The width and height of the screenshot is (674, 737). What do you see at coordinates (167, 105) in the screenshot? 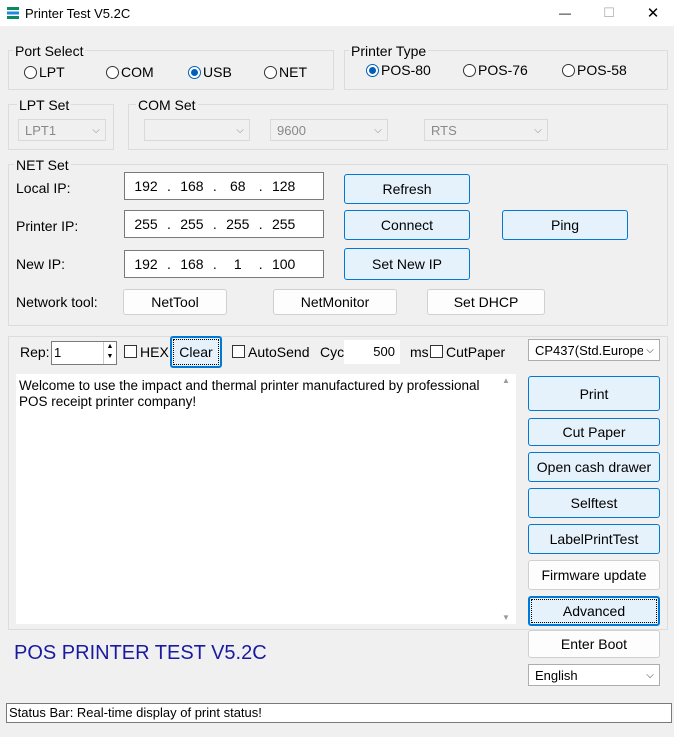
I see `com-set-legend: COM Set` at bounding box center [167, 105].